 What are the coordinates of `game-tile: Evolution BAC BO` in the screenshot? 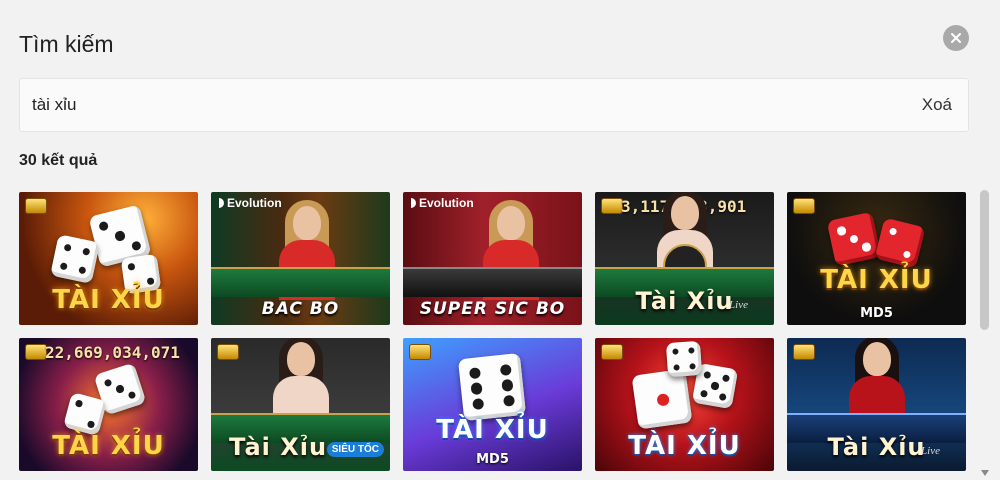 It's located at (300, 258).